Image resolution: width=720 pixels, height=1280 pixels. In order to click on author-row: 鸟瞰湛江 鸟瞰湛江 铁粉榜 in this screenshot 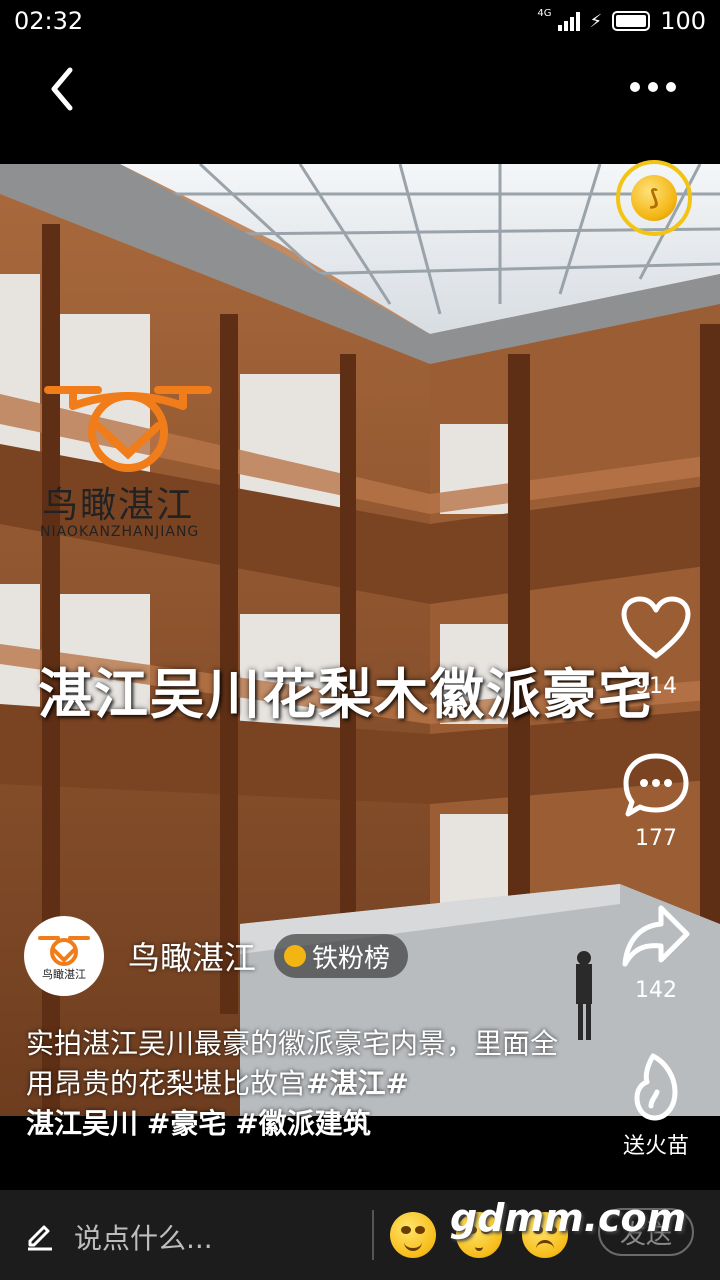, I will do `click(216, 956)`.